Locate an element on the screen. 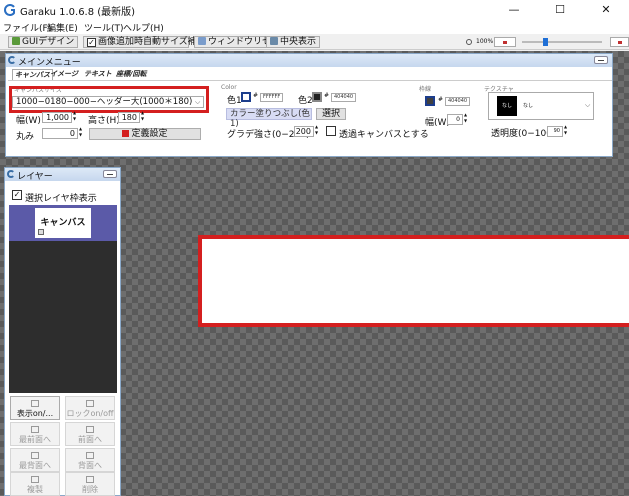 The height and width of the screenshot is (496, 629). color2-label: 色2 is located at coordinates (305, 101).